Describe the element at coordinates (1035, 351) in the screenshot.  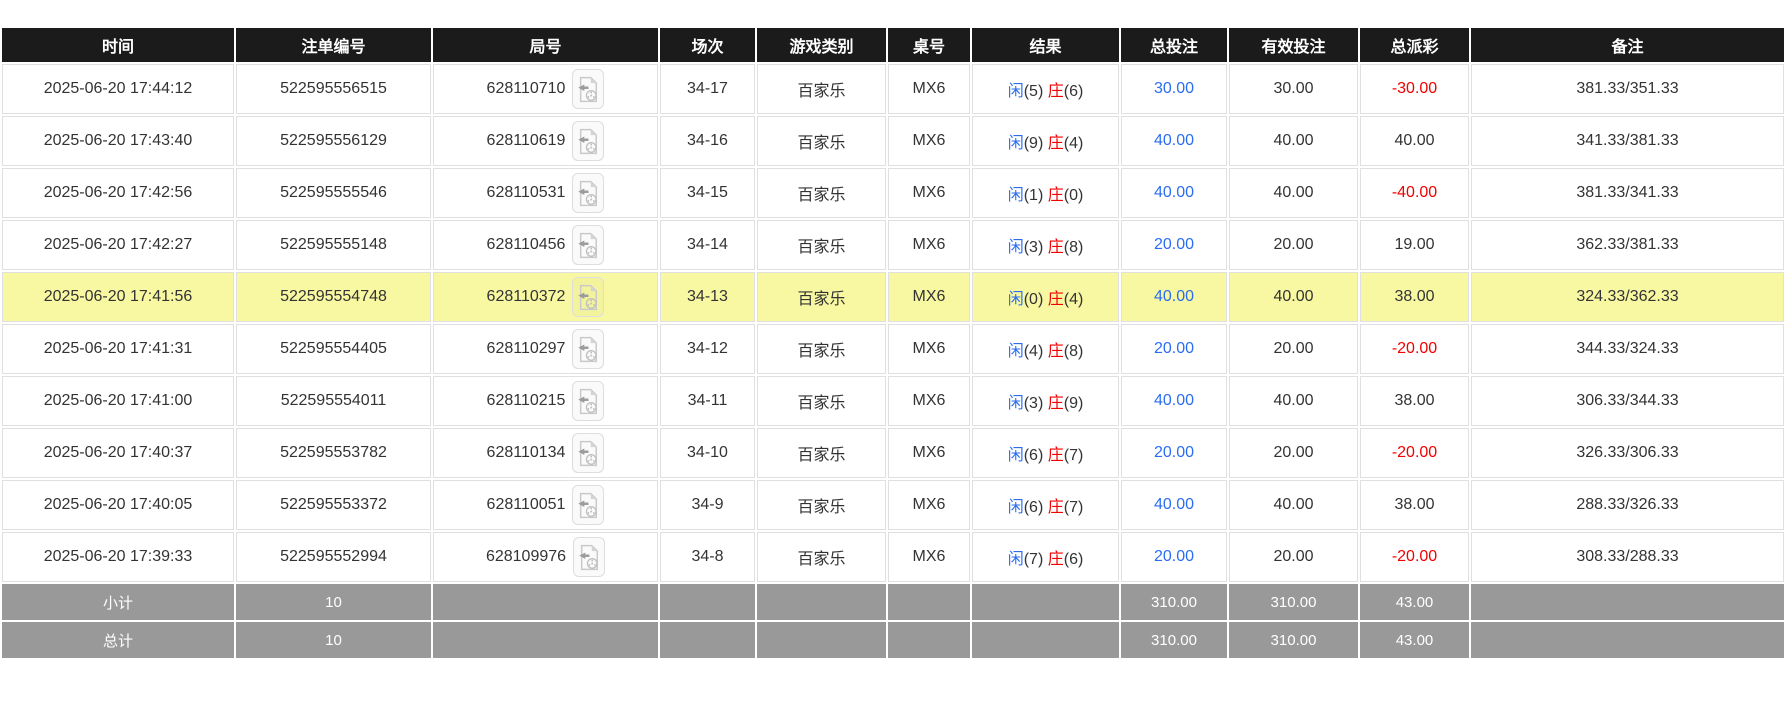
I see `player-score: (4)` at that location.